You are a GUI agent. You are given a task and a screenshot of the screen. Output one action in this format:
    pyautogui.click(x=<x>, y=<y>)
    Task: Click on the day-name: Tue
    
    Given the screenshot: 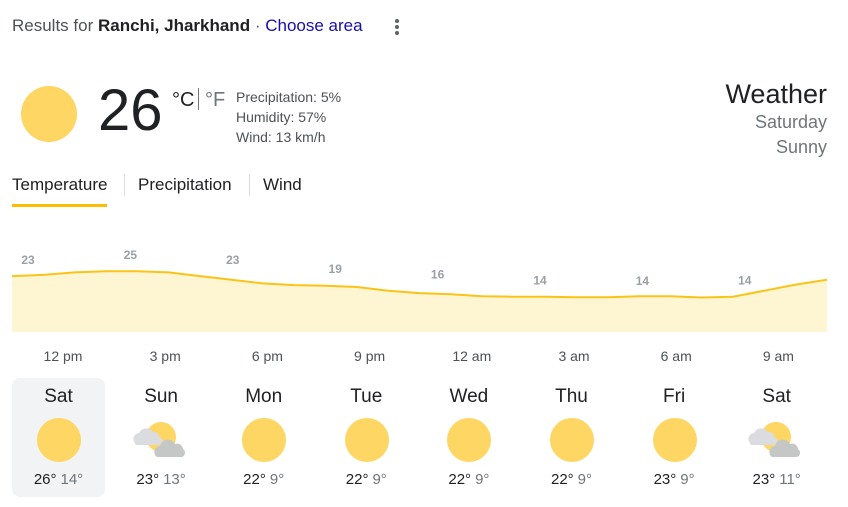 What is the action you would take?
    pyautogui.click(x=366, y=396)
    